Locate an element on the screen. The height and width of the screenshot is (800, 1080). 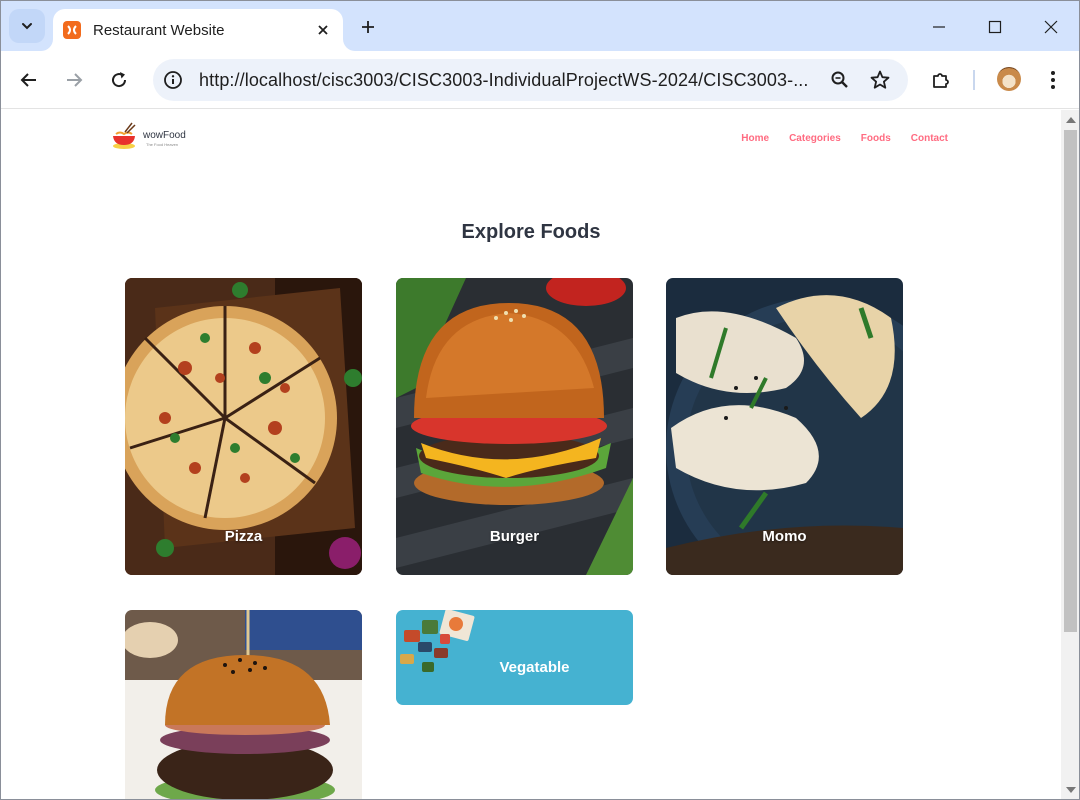
menu-link-home: Home is located at coordinates (755, 138).